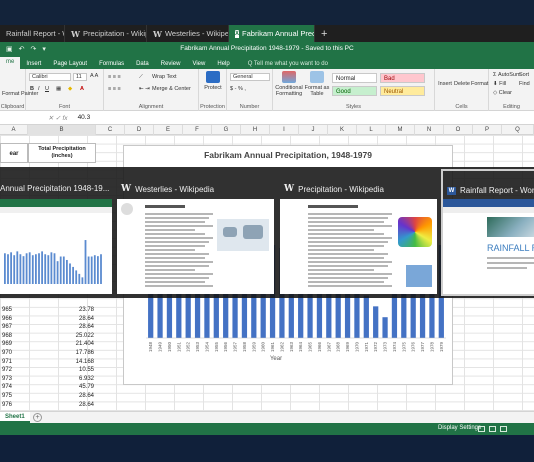 This screenshot has height=462, width=534. What do you see at coordinates (47, 89) in the screenshot?
I see `underline-button: U` at bounding box center [47, 89].